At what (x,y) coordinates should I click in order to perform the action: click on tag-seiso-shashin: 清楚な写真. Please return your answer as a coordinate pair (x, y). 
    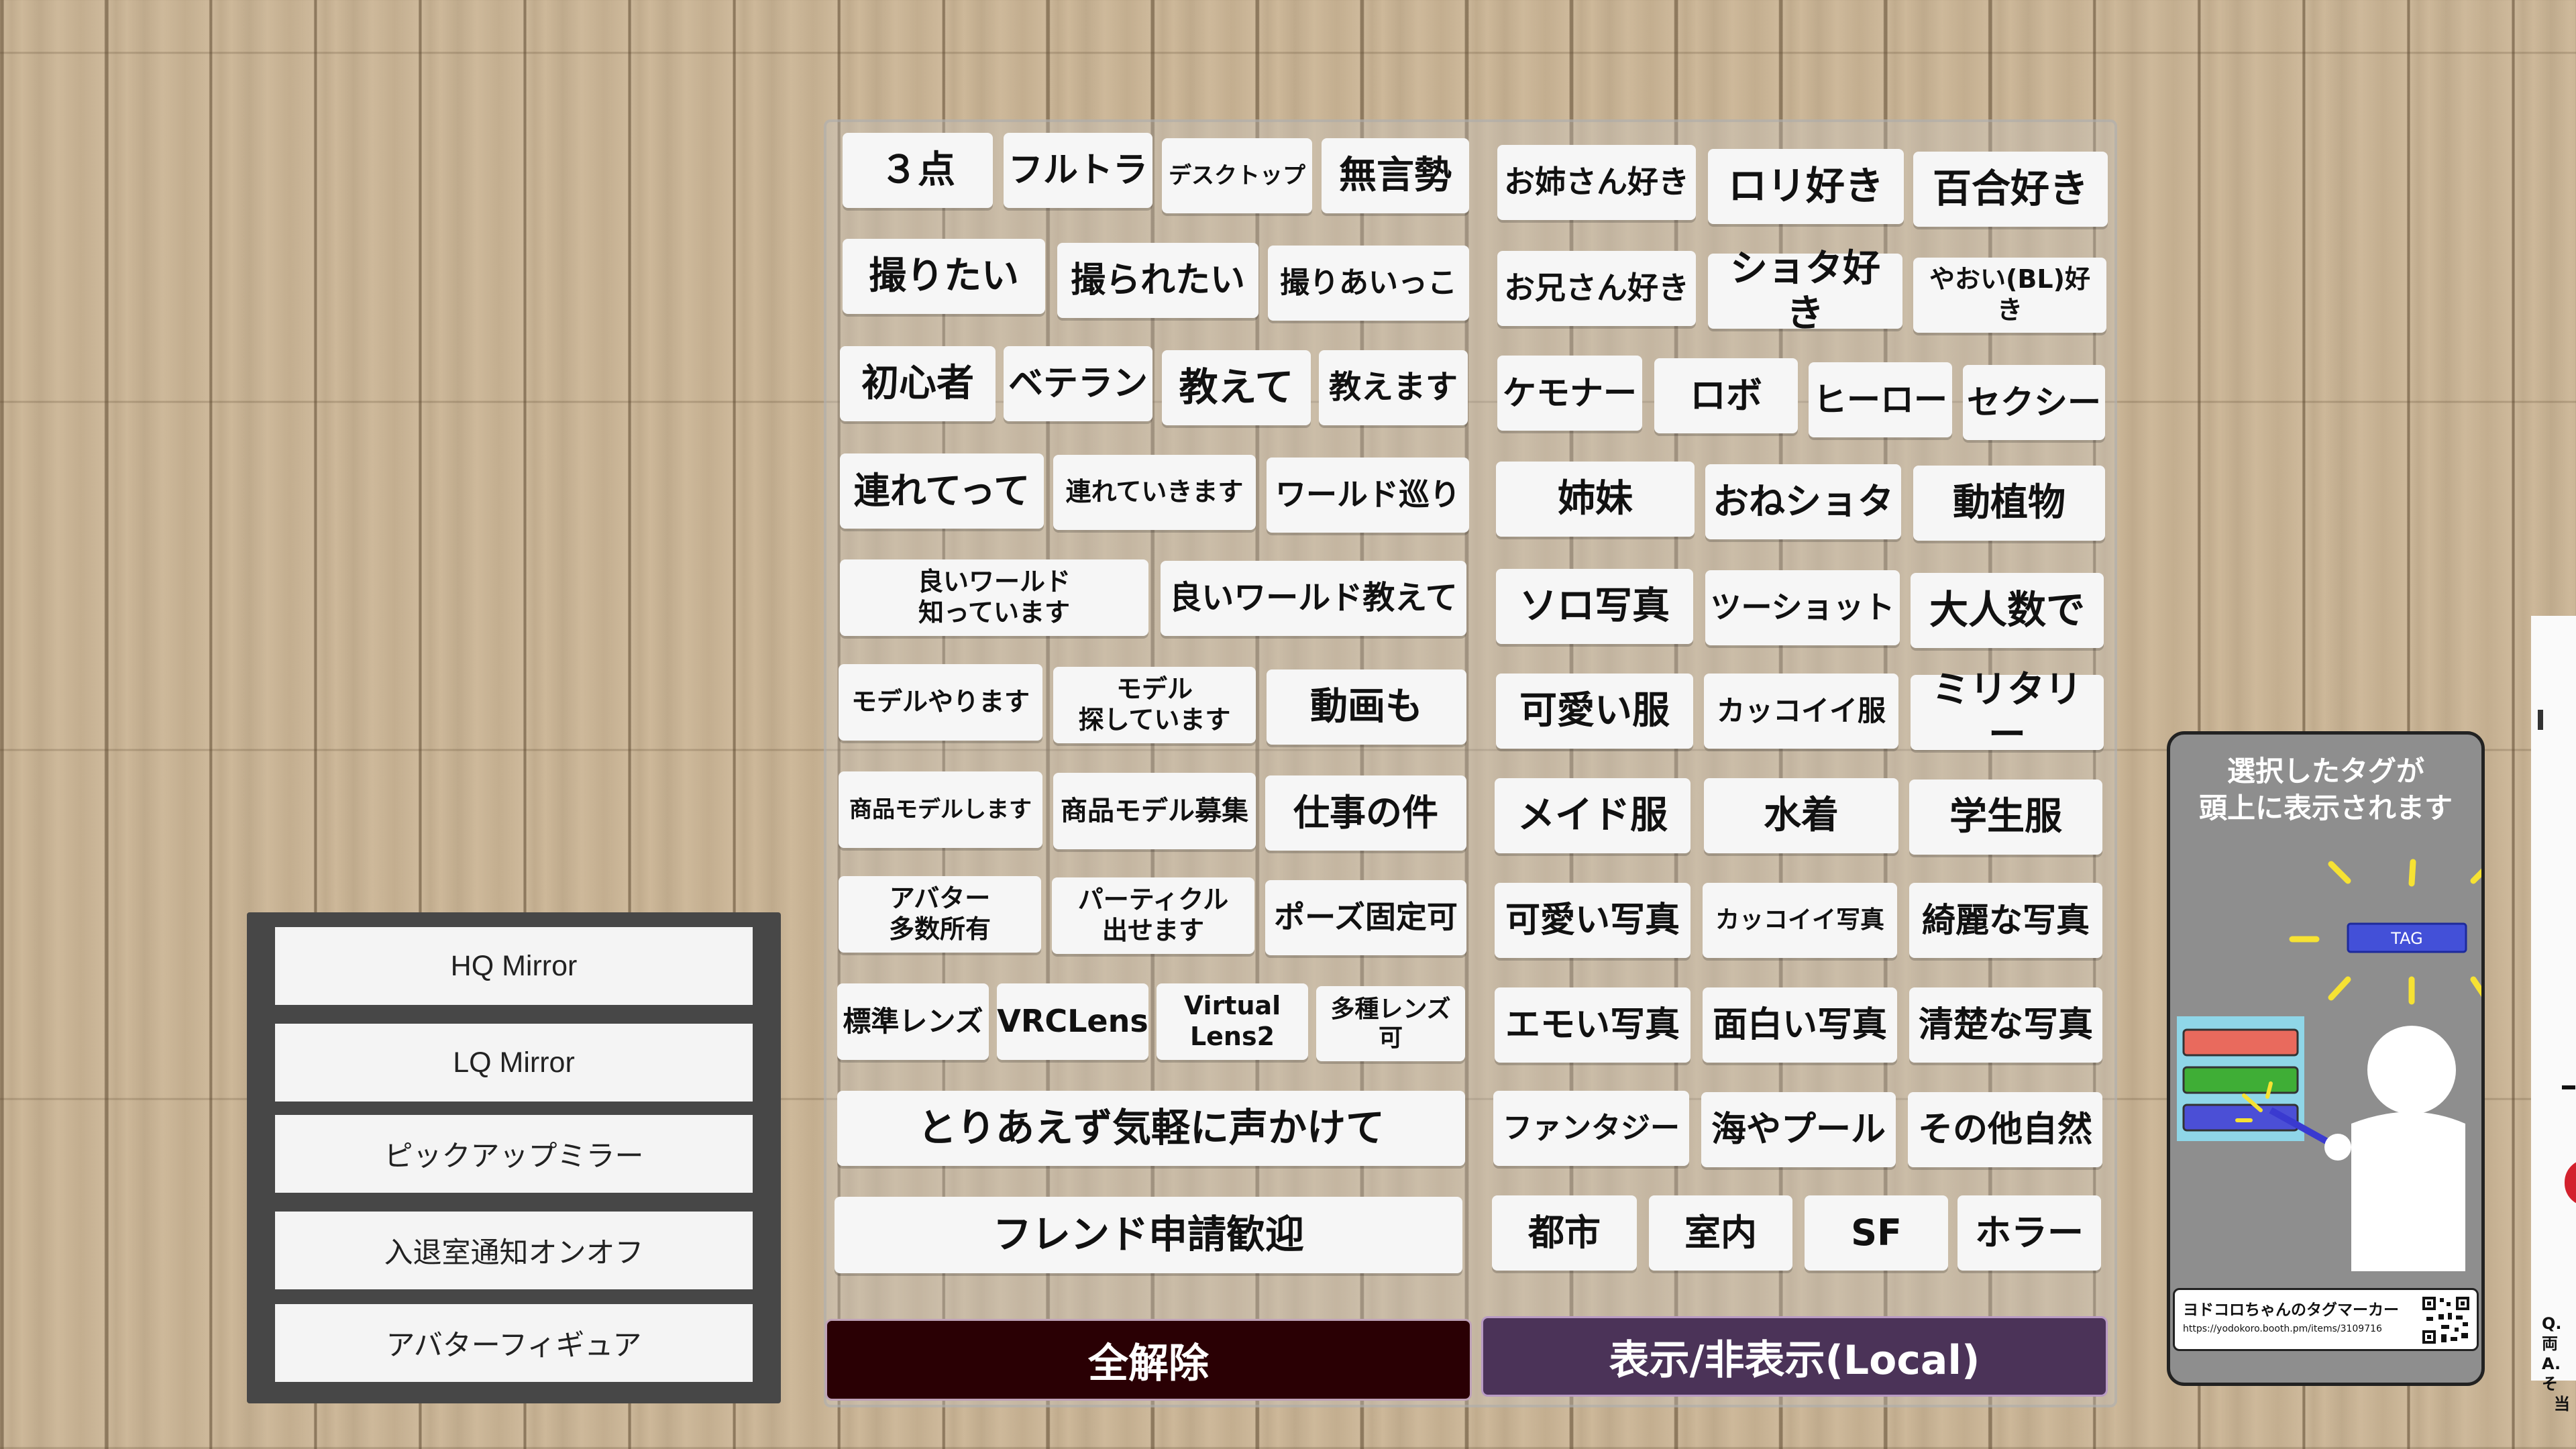
    Looking at the image, I should click on (2005, 1025).